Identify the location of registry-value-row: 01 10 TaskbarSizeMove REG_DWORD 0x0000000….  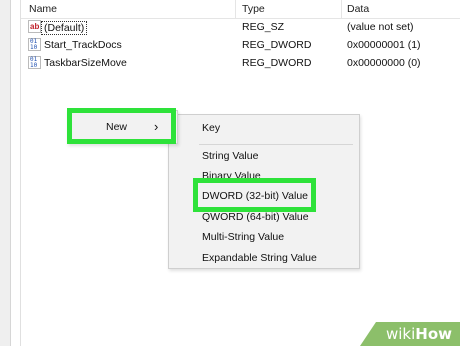
(244, 63).